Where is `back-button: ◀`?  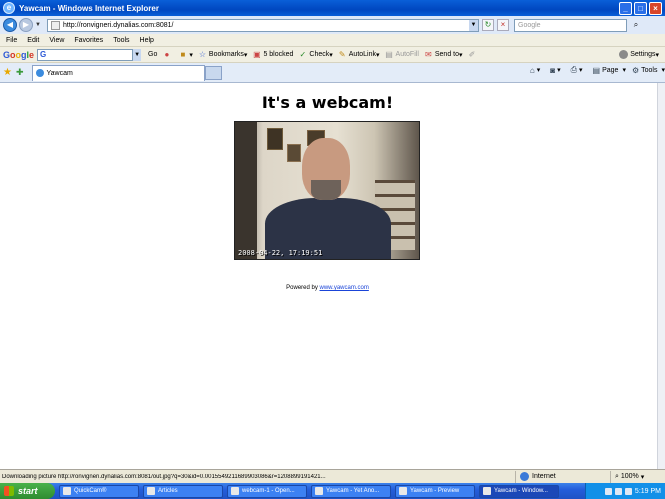 back-button: ◀ is located at coordinates (10, 25).